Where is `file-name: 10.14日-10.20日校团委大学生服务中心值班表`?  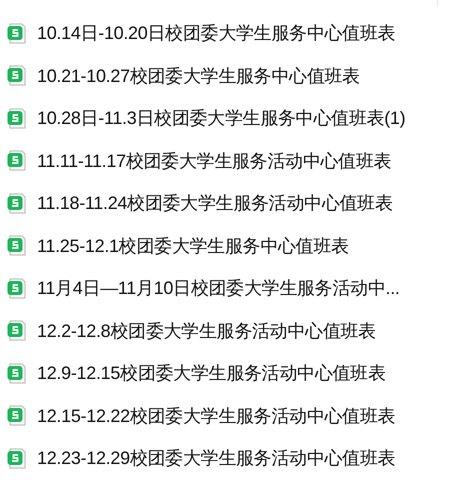
file-name: 10.14日-10.20日校团委大学生服务中心值班表 is located at coordinates (216, 33).